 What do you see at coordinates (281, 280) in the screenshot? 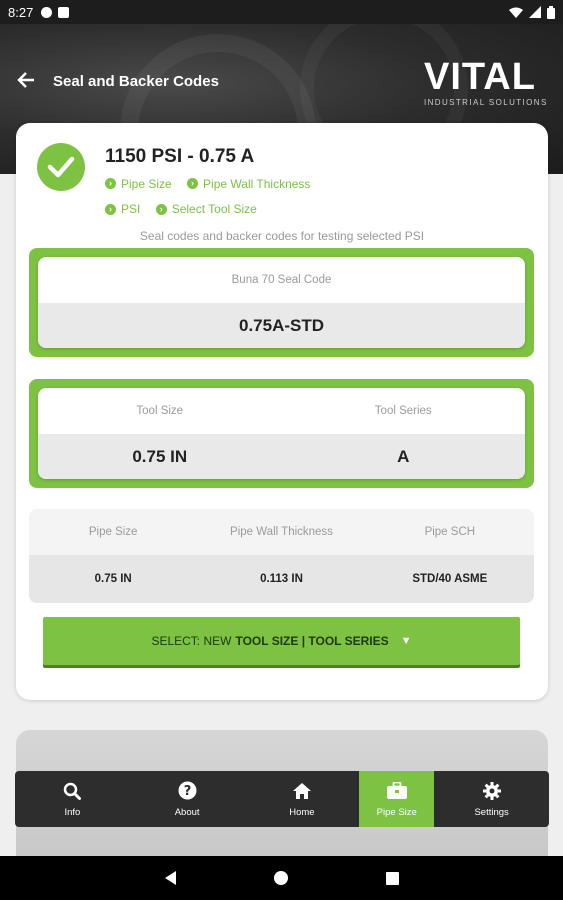
I see `seal-code-label: Buna 70 Seal Code` at bounding box center [281, 280].